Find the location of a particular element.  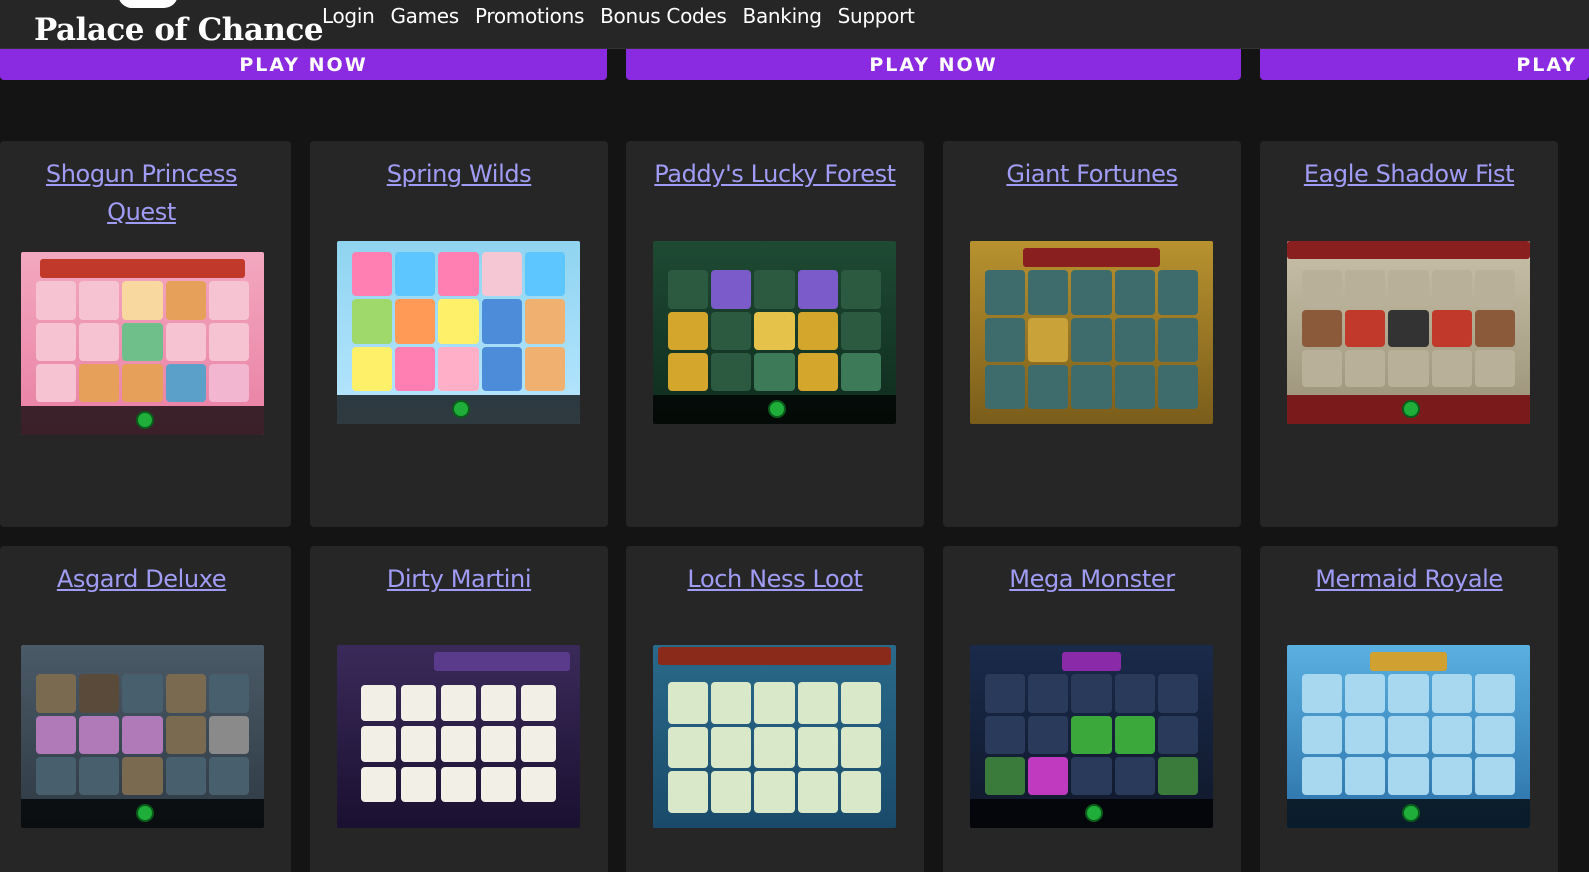

nav-banking: Banking is located at coordinates (782, 16).